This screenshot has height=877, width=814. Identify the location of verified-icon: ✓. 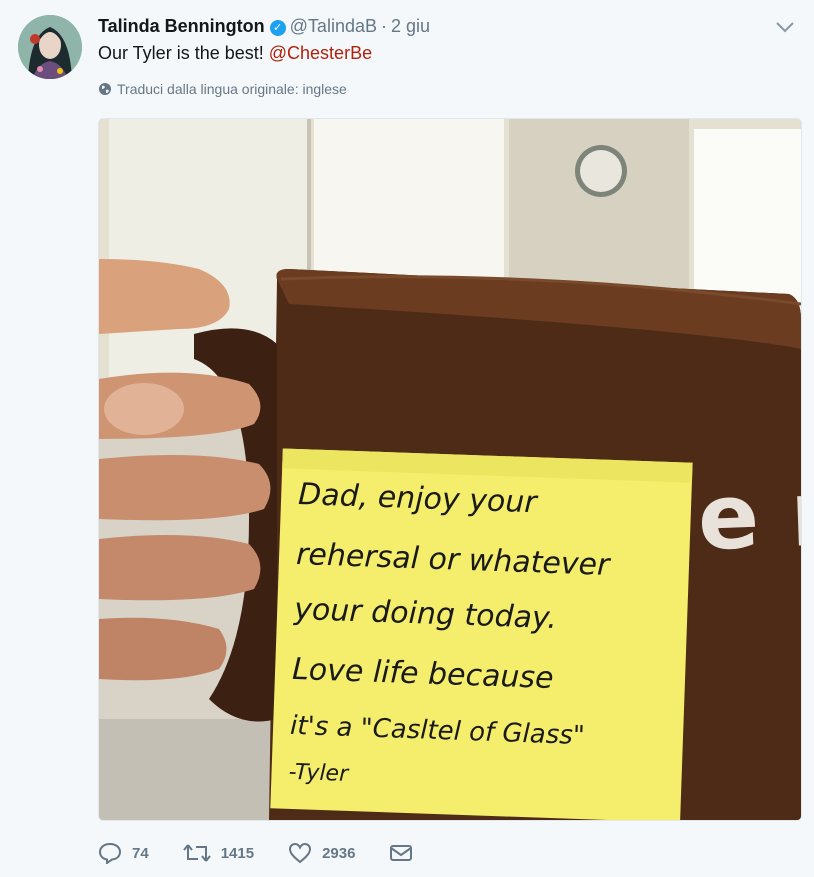
(277, 28).